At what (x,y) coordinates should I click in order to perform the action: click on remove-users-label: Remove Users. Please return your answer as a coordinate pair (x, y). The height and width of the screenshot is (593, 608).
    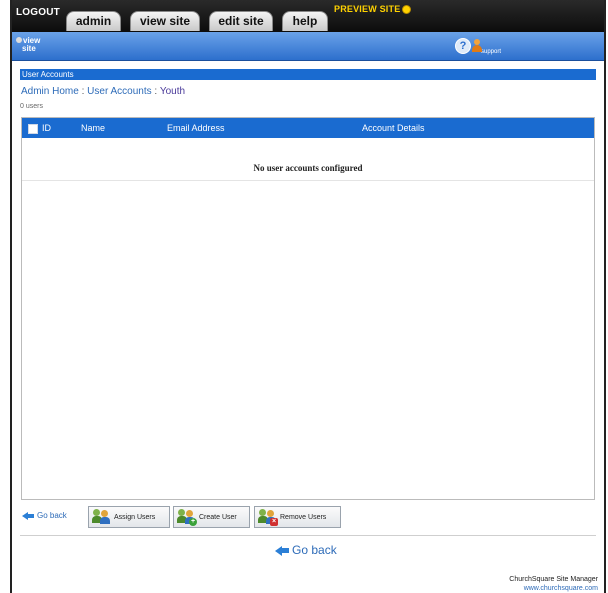
    Looking at the image, I should click on (303, 517).